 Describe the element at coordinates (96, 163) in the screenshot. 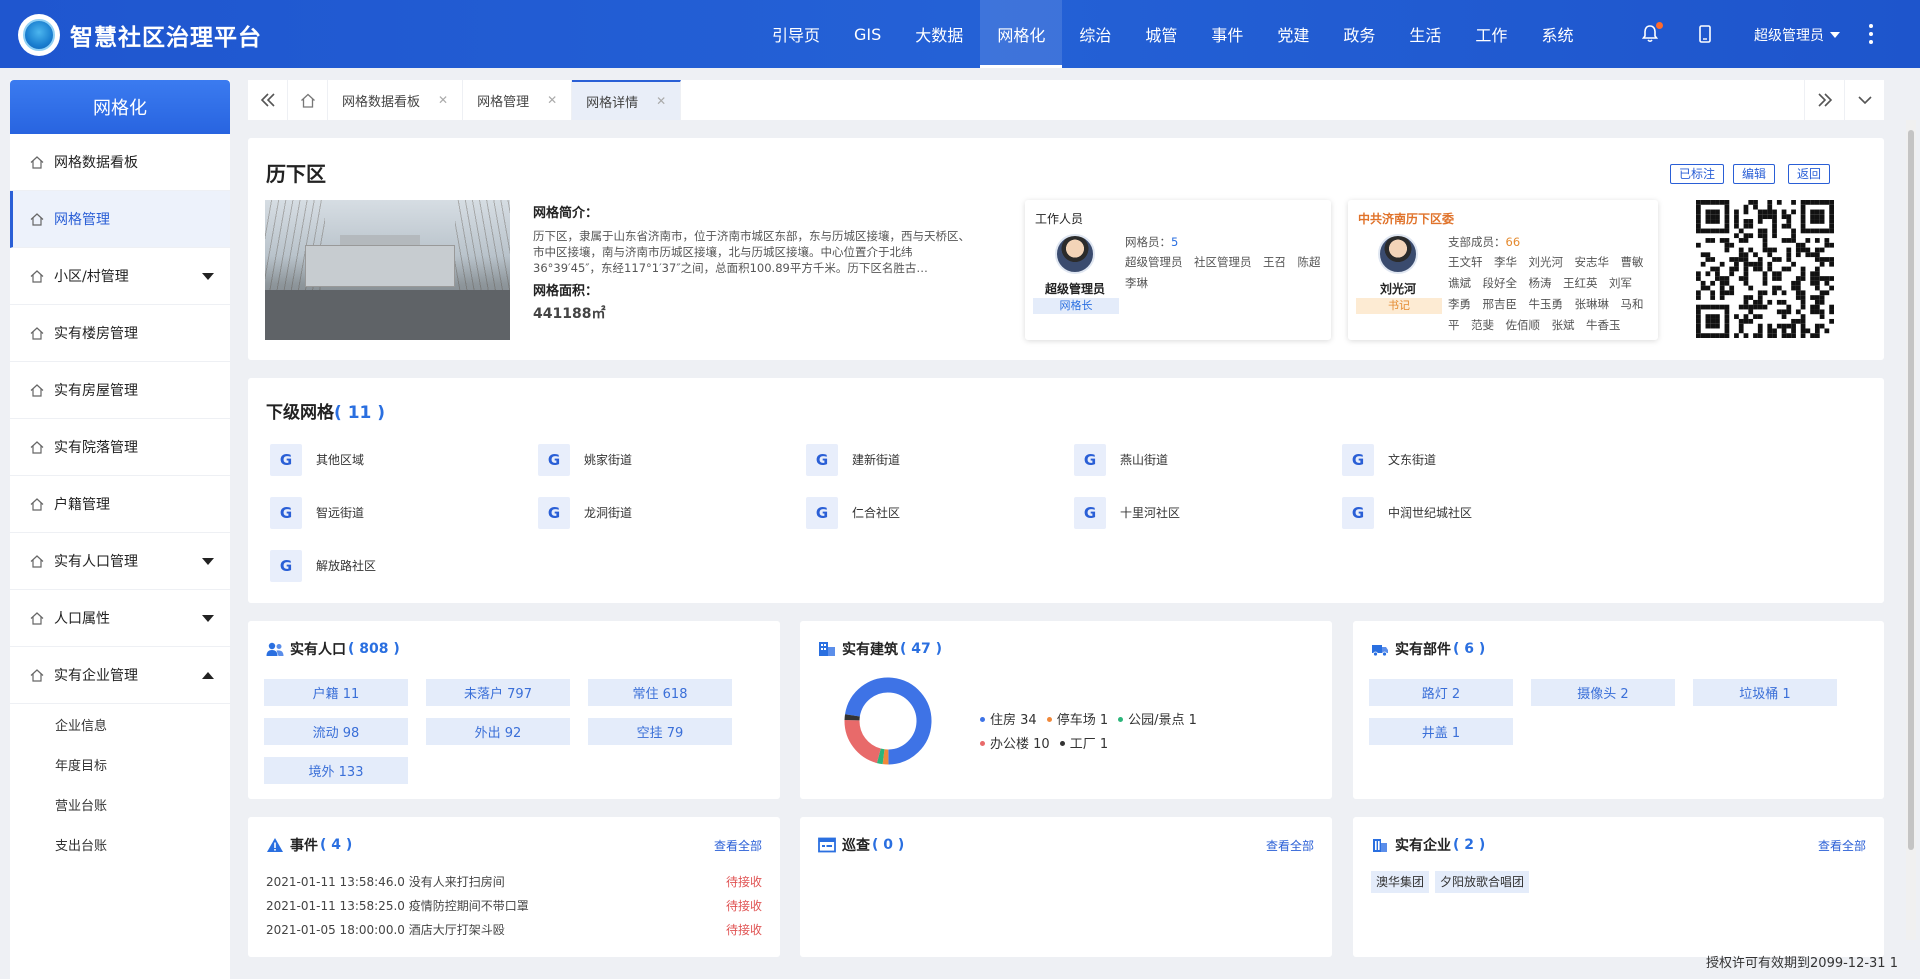

I see `sidebar-item-label: 网格数据看板` at that location.